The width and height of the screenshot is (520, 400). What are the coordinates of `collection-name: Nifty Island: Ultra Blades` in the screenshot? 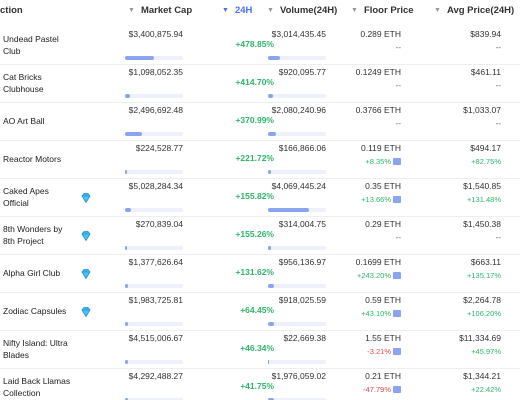 It's located at (39, 349).